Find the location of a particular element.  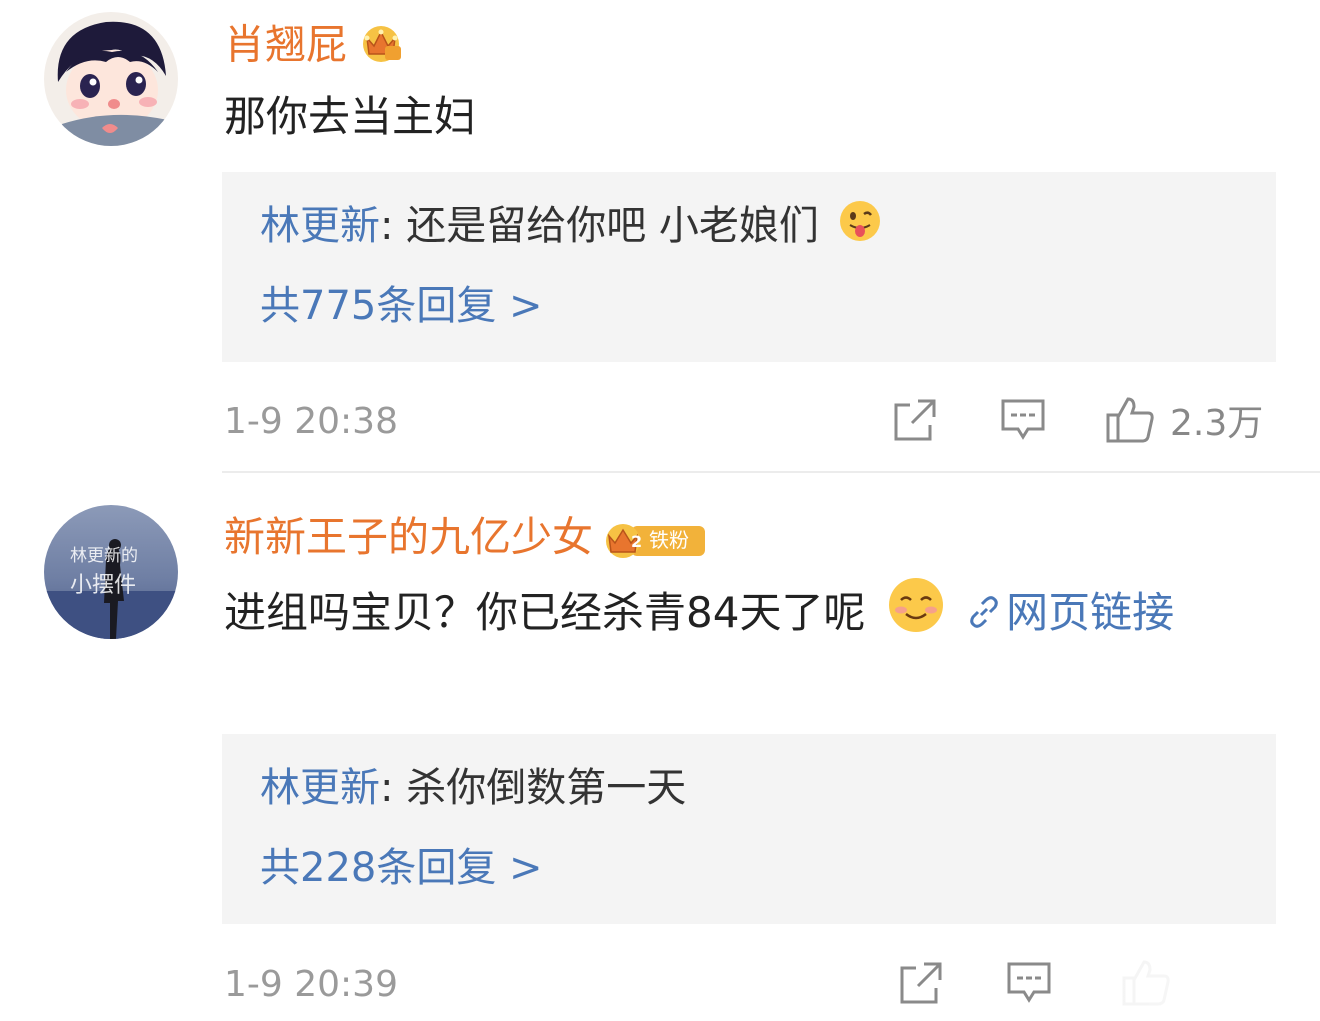

thumbs-up-icon is located at coordinates (1130, 420).